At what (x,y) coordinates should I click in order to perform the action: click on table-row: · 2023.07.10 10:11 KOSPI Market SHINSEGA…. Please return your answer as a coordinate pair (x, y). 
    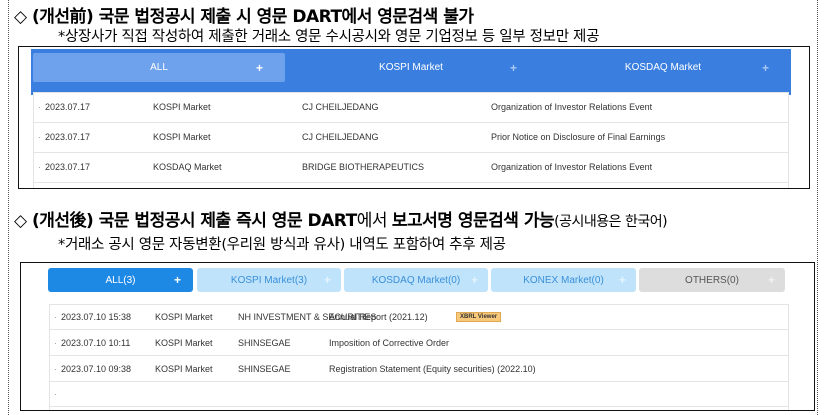
    Looking at the image, I should click on (419, 343).